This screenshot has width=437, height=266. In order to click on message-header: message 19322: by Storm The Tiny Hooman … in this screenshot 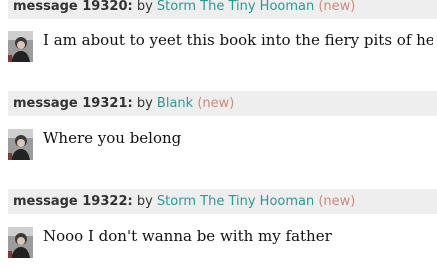, I will do `click(222, 201)`.